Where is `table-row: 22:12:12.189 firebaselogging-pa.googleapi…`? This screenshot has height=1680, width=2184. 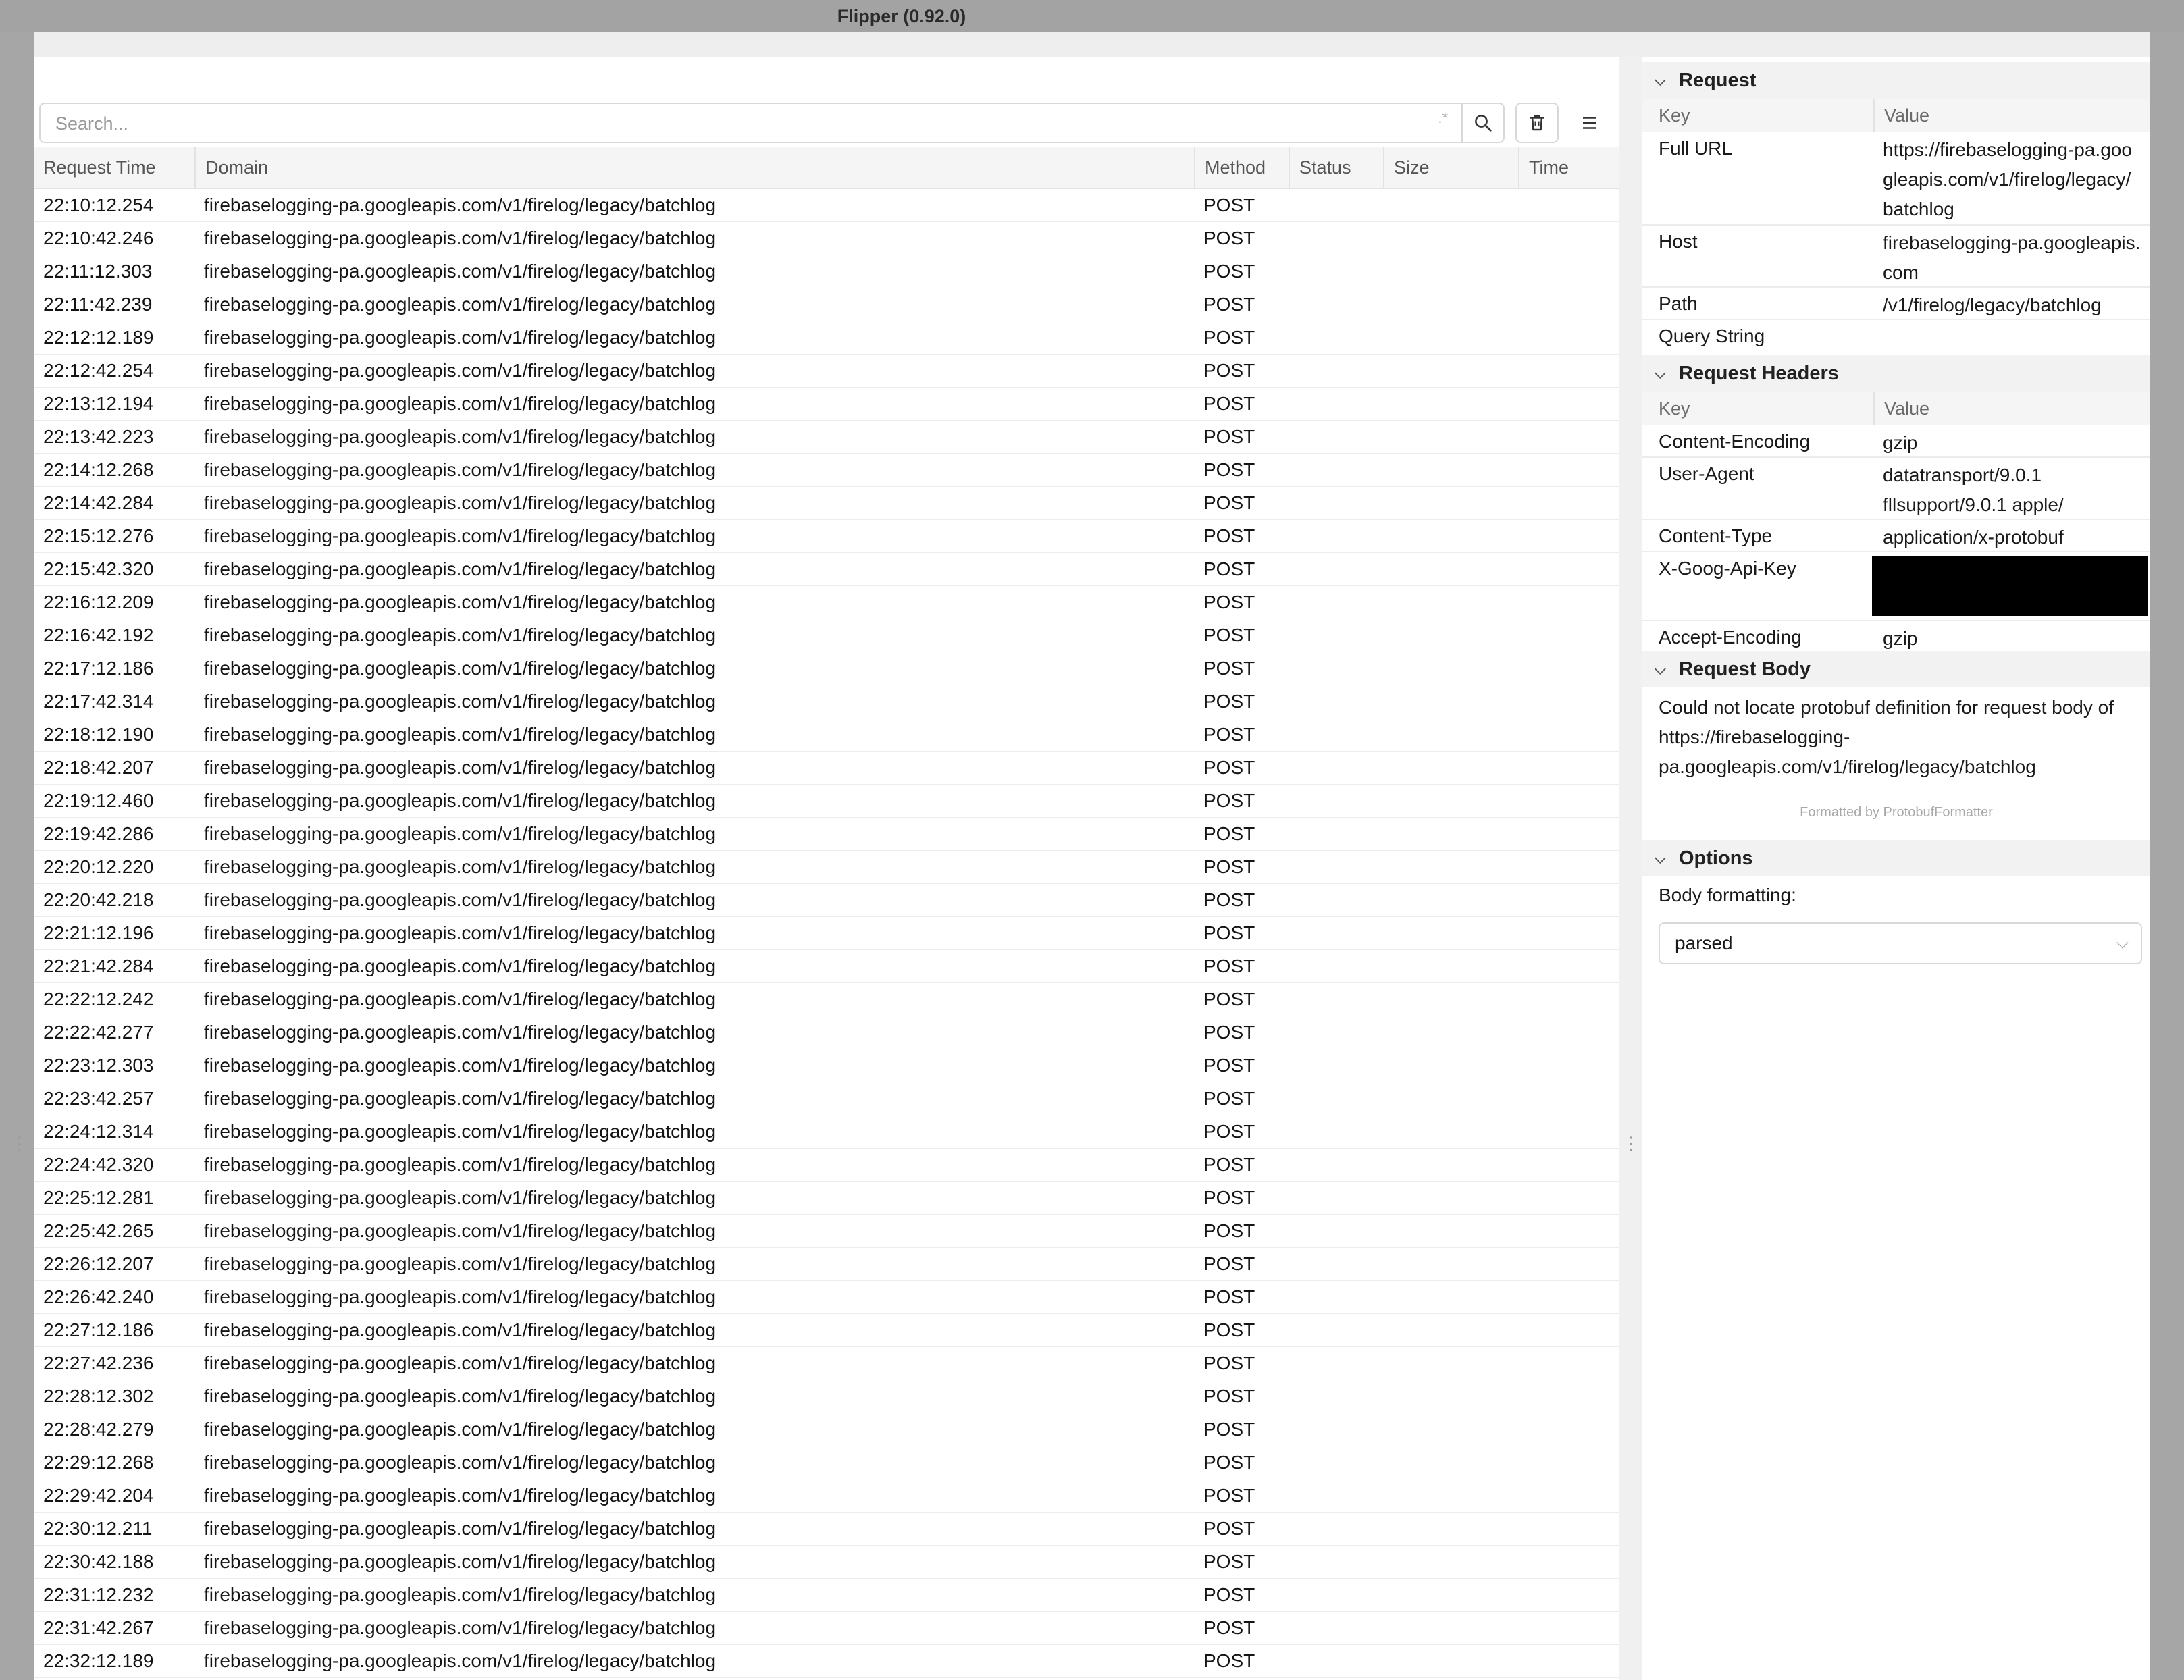 table-row: 22:12:12.189 firebaselogging-pa.googleapi… is located at coordinates (826, 338).